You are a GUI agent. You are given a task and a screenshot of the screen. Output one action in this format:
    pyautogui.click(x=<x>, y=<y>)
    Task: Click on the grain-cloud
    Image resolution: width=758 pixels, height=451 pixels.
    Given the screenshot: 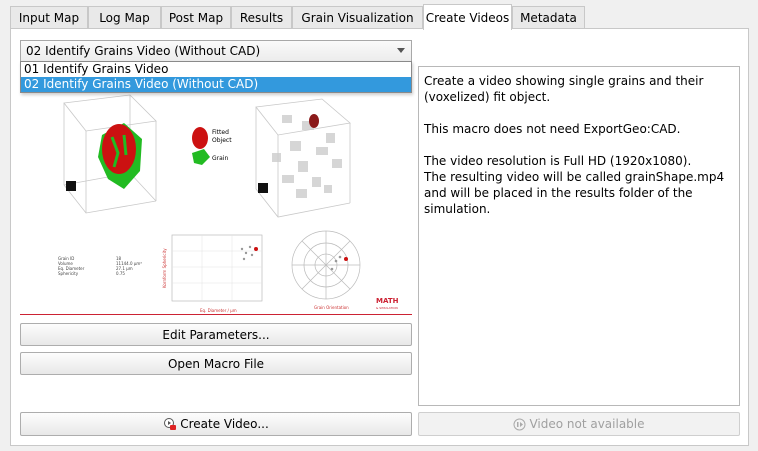 What is the action you would take?
    pyautogui.click(x=307, y=156)
    